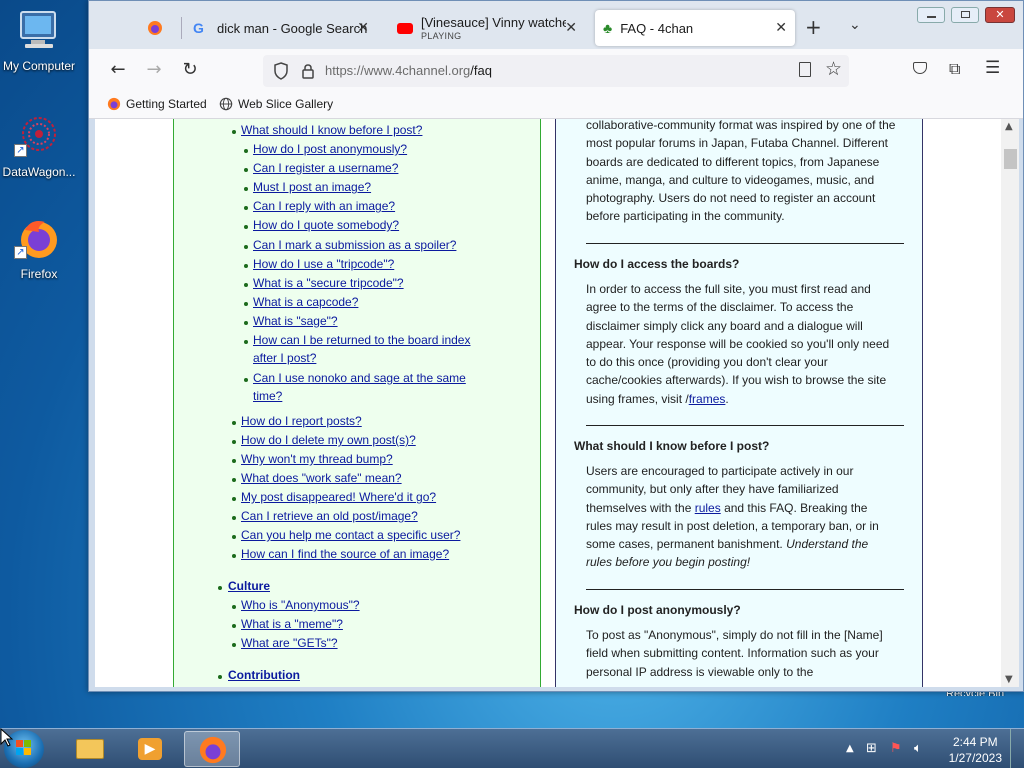 The image size is (1024, 768). What do you see at coordinates (833, 69) in the screenshot?
I see `bookmark-star-icon: ☆` at bounding box center [833, 69].